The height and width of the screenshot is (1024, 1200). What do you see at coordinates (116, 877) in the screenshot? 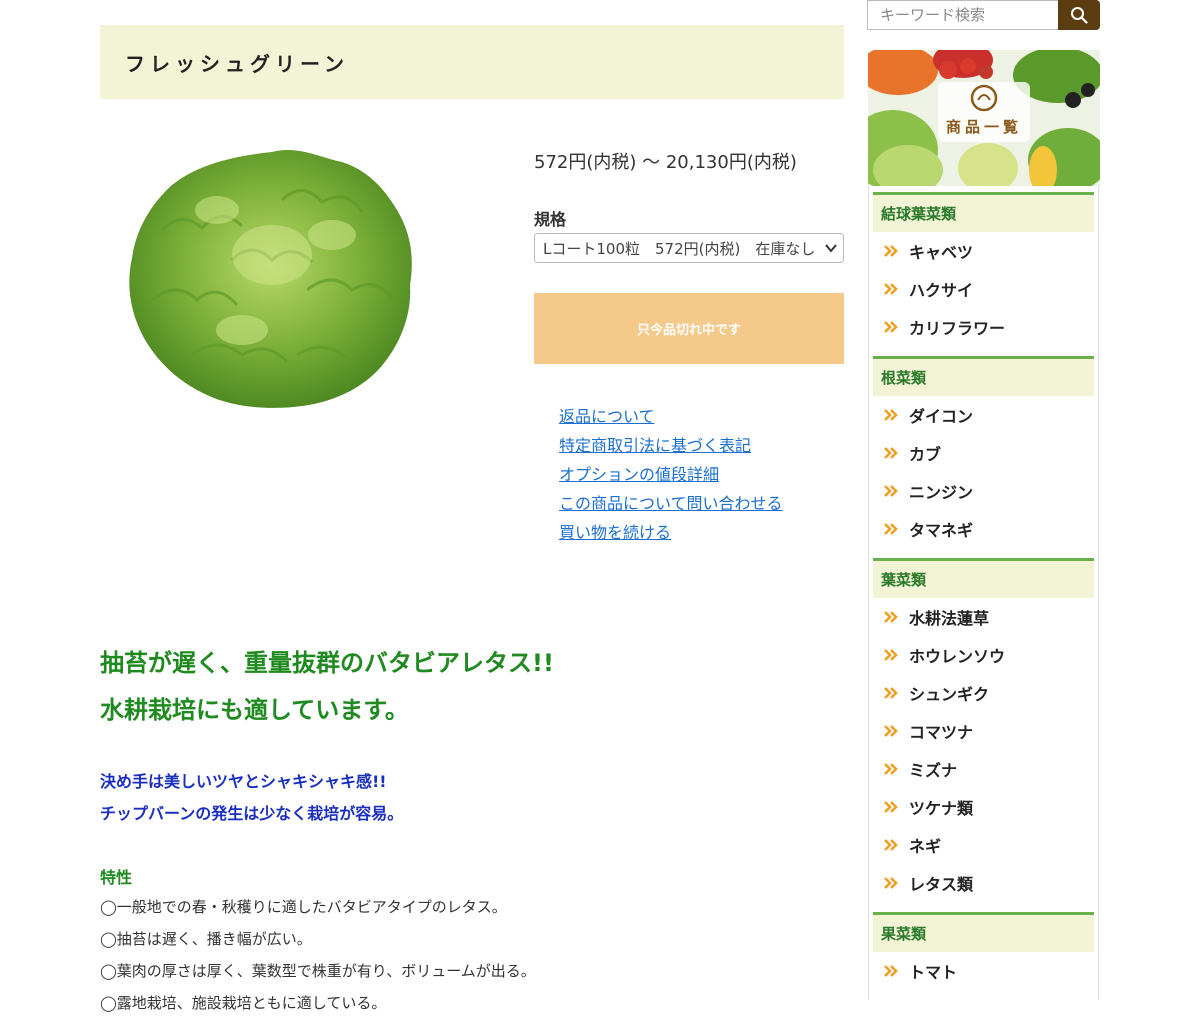
I see `feature-title: 特性` at bounding box center [116, 877].